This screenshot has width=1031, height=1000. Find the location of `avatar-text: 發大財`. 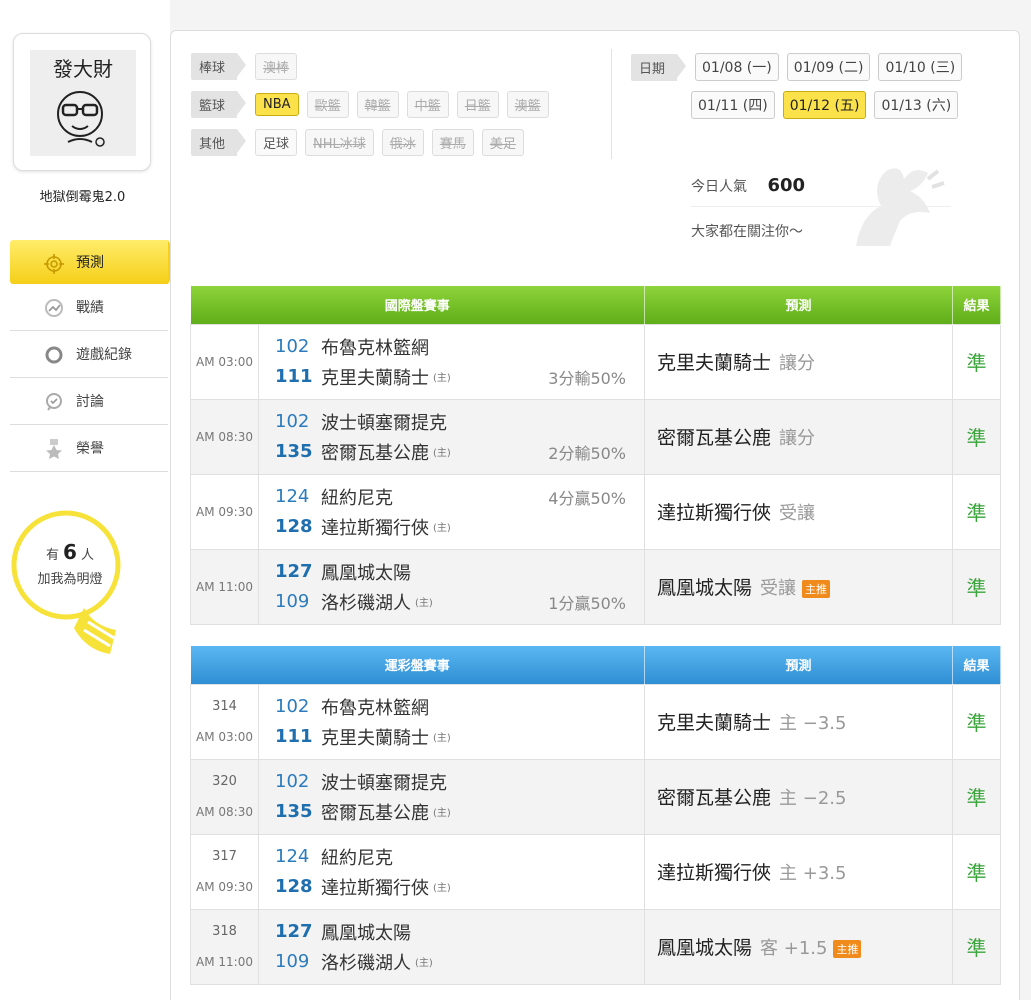

avatar-text: 發大財 is located at coordinates (83, 69).